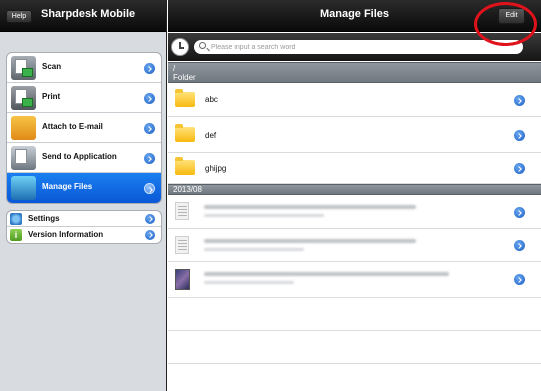 This screenshot has height=391, width=541. I want to click on mail-icon, so click(23, 128).